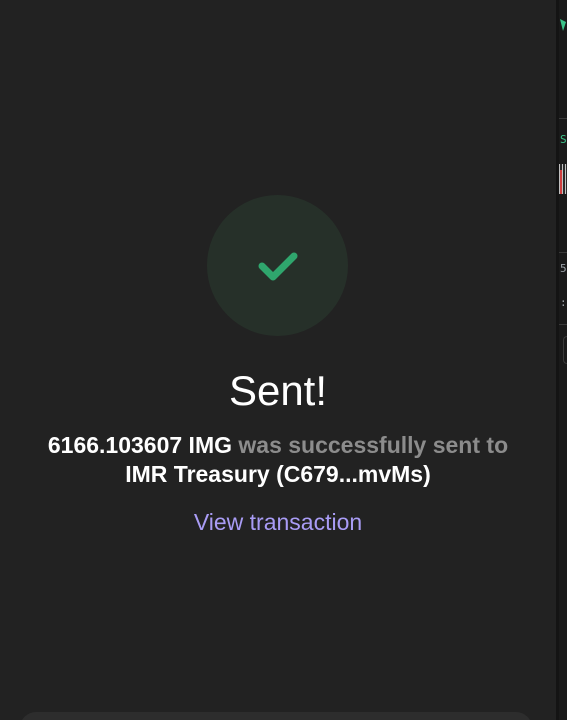 The height and width of the screenshot is (720, 567). I want to click on success-badge, so click(277, 265).